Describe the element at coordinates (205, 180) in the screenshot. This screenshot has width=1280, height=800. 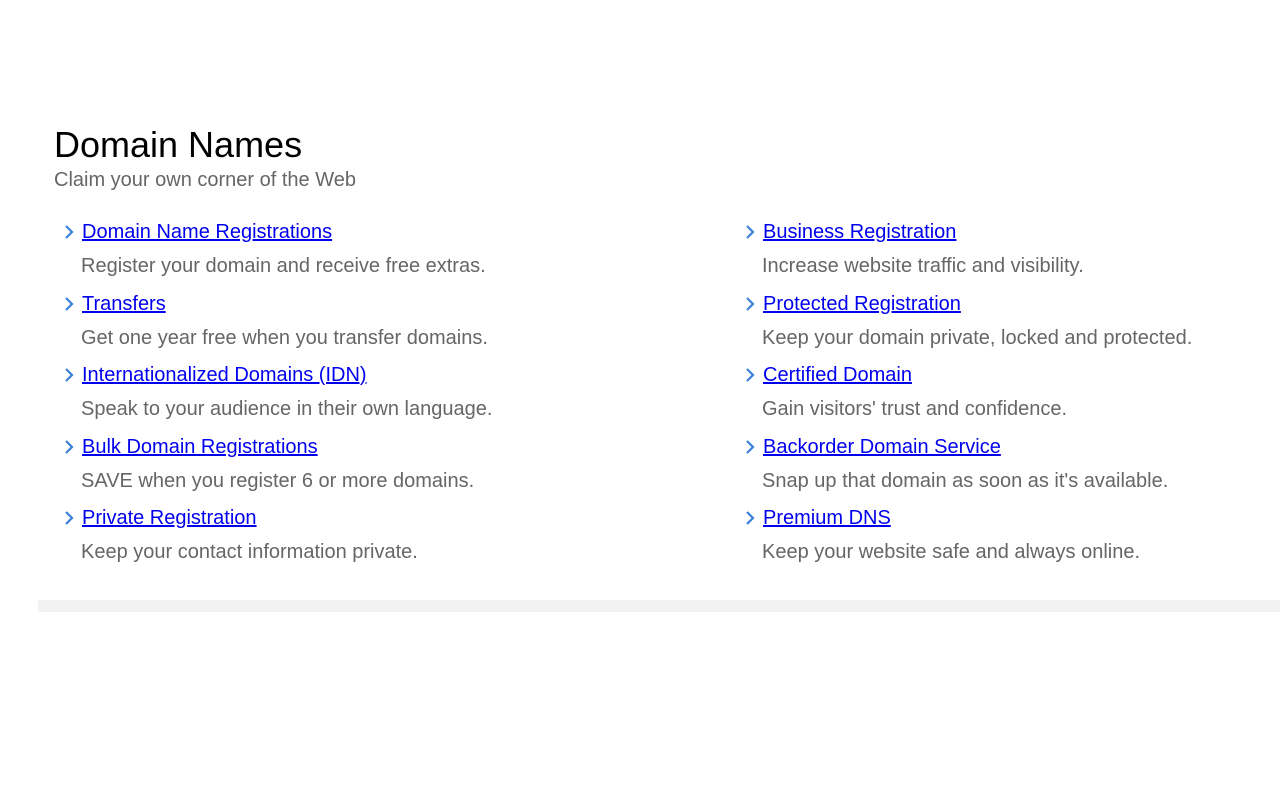
I see `page-subtitle: Claim your own corner of the Web` at that location.